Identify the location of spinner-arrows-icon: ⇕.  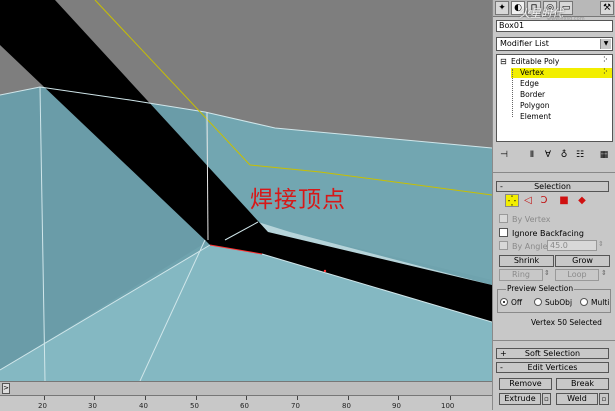
(601, 244).